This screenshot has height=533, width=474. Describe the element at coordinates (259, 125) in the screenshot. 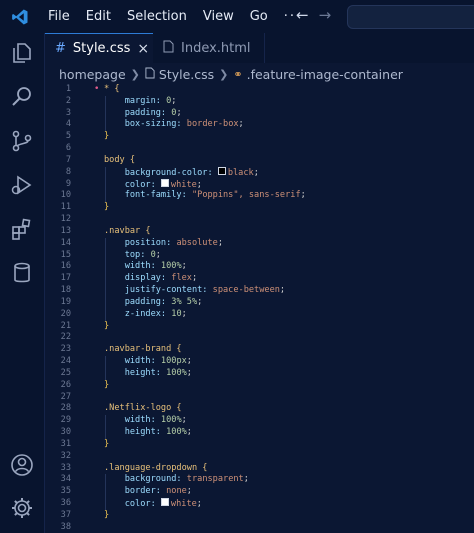

I see `code-line: 4 box-sizing: border-box;` at that location.